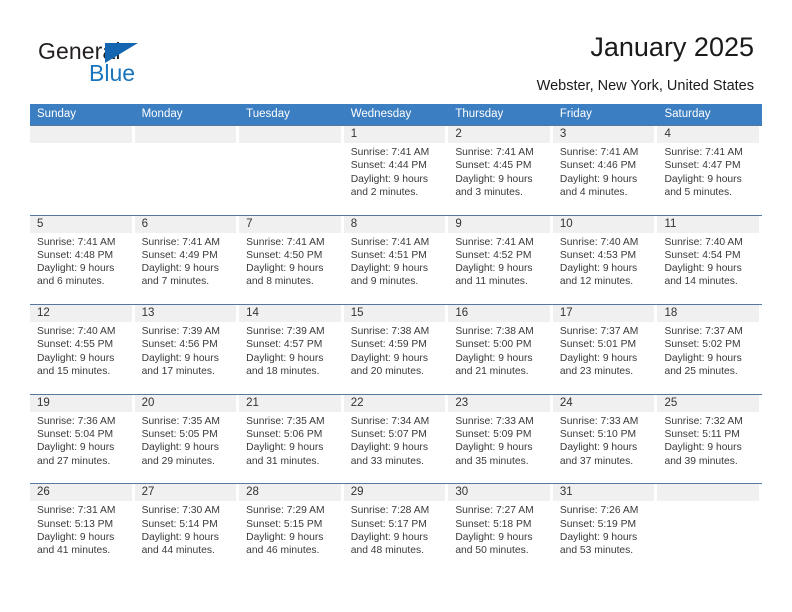 The image size is (792, 612). What do you see at coordinates (178, 372) in the screenshot?
I see `daylight-text-line2: and 17 minutes.` at bounding box center [178, 372].